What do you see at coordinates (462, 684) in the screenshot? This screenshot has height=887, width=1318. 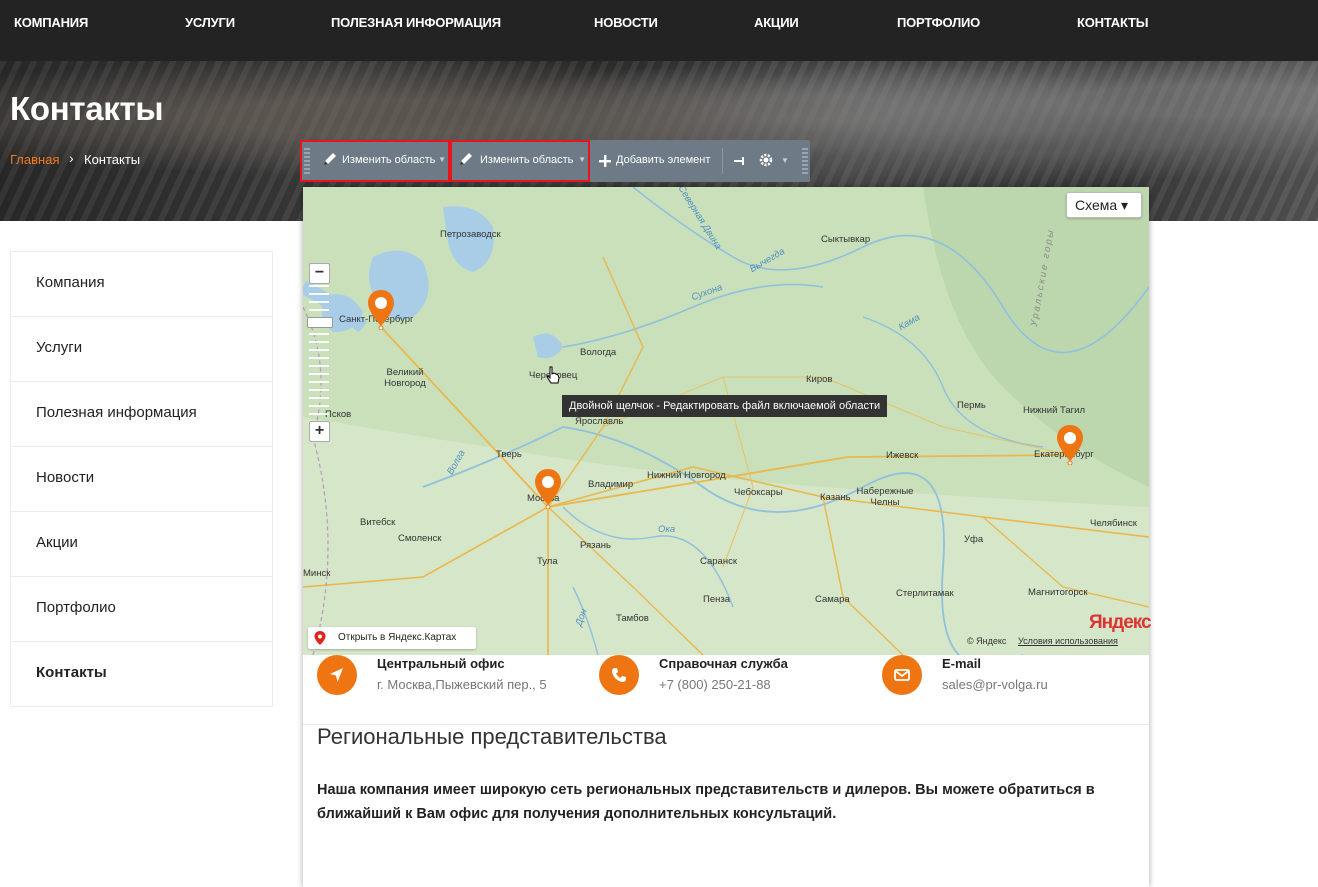 I see `office-address: г. Москва,Пыжевский пер., 5` at bounding box center [462, 684].